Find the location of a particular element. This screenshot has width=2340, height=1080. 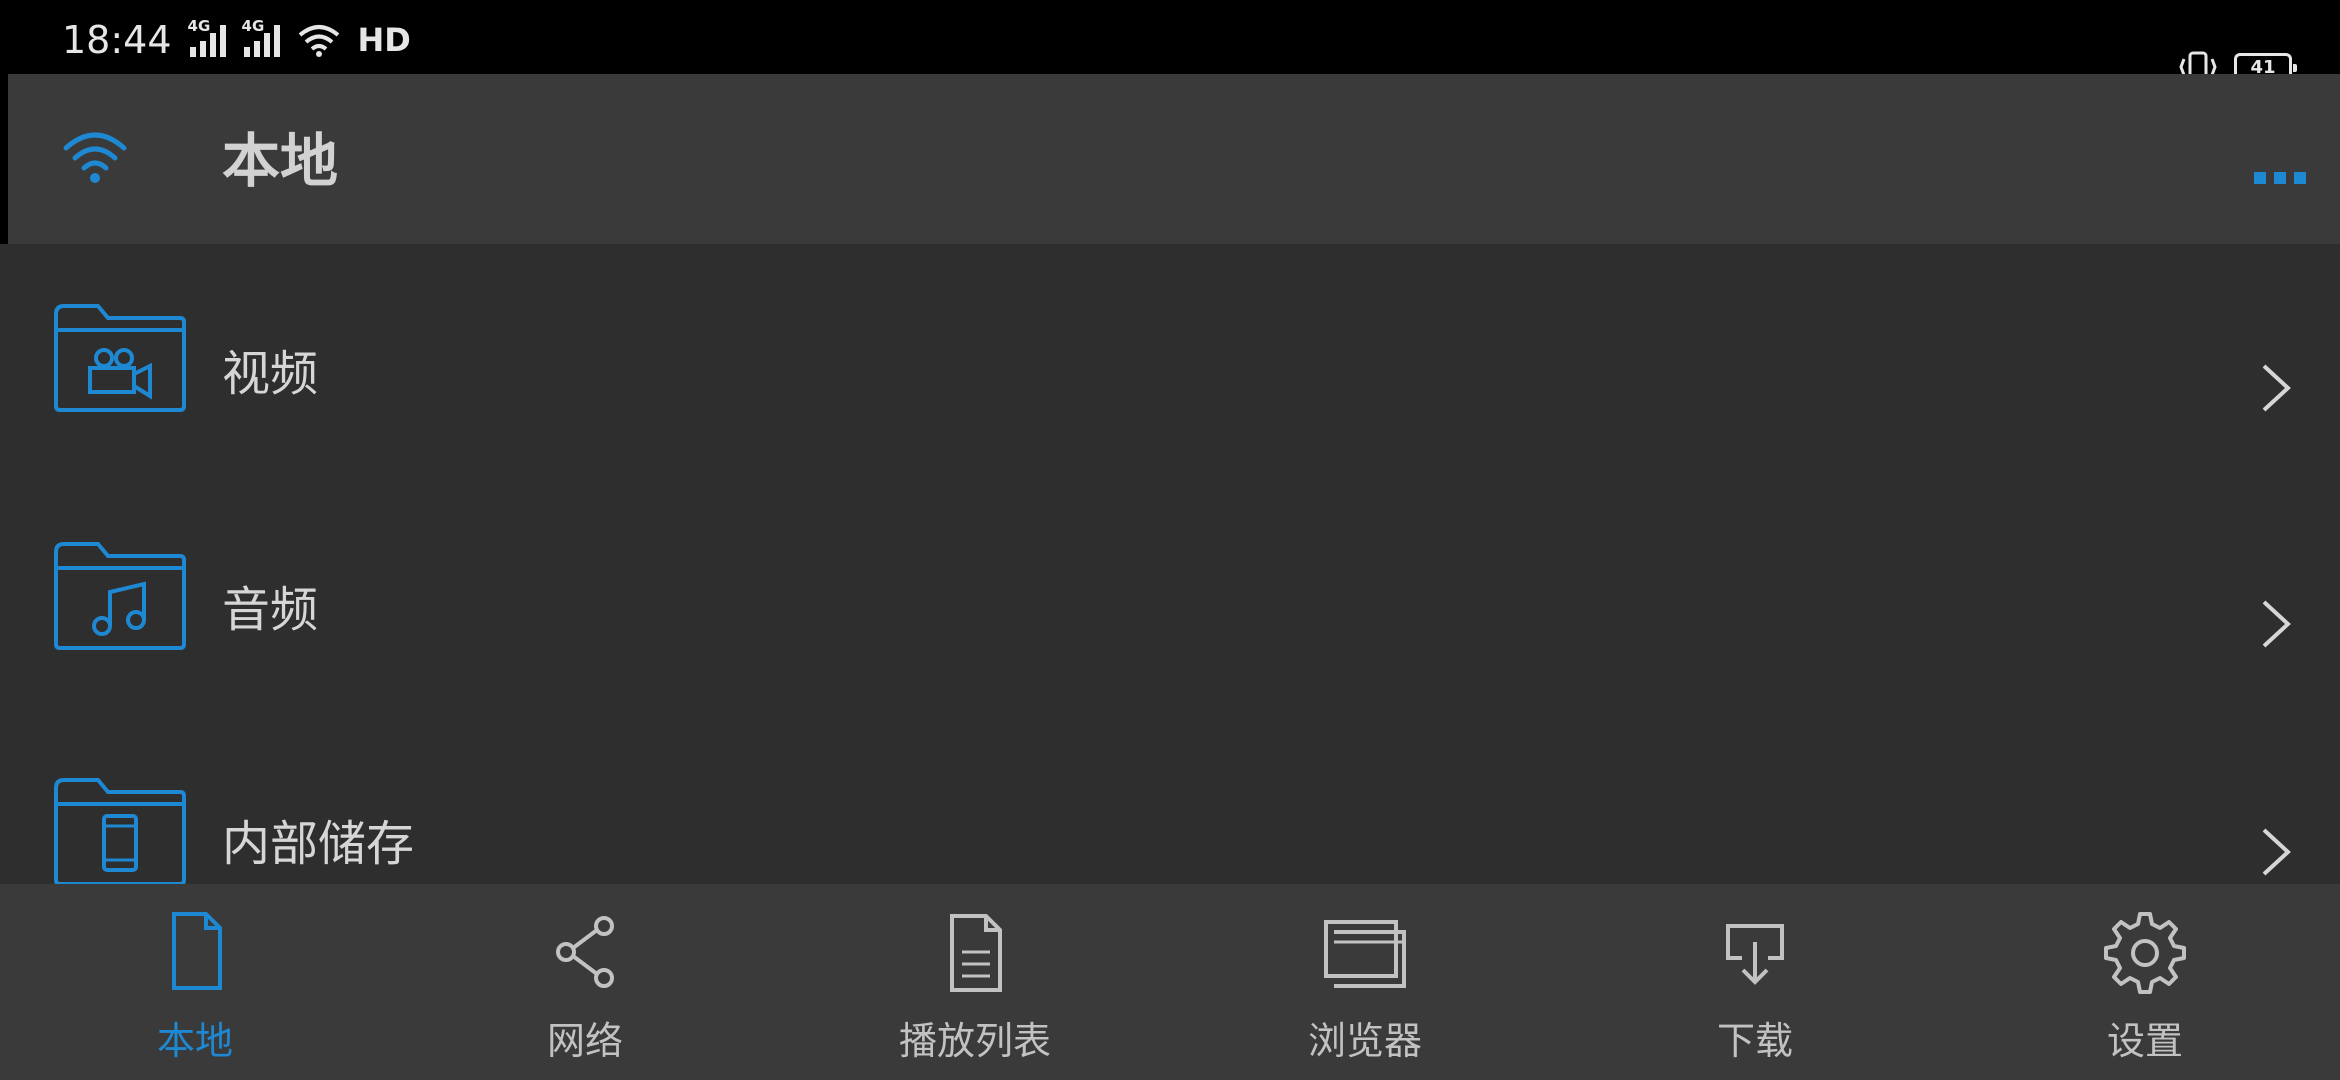

nav-tab-local: 本地 is located at coordinates (195, 982).